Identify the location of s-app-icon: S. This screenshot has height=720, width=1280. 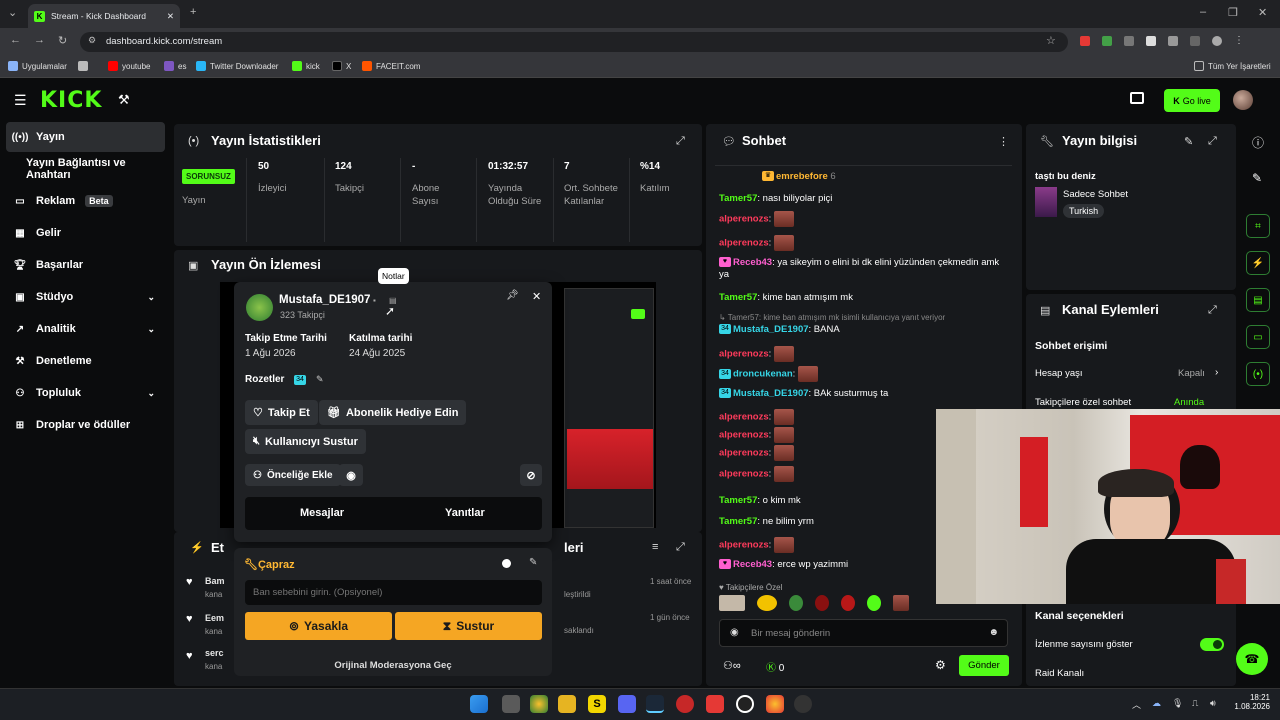
(597, 704).